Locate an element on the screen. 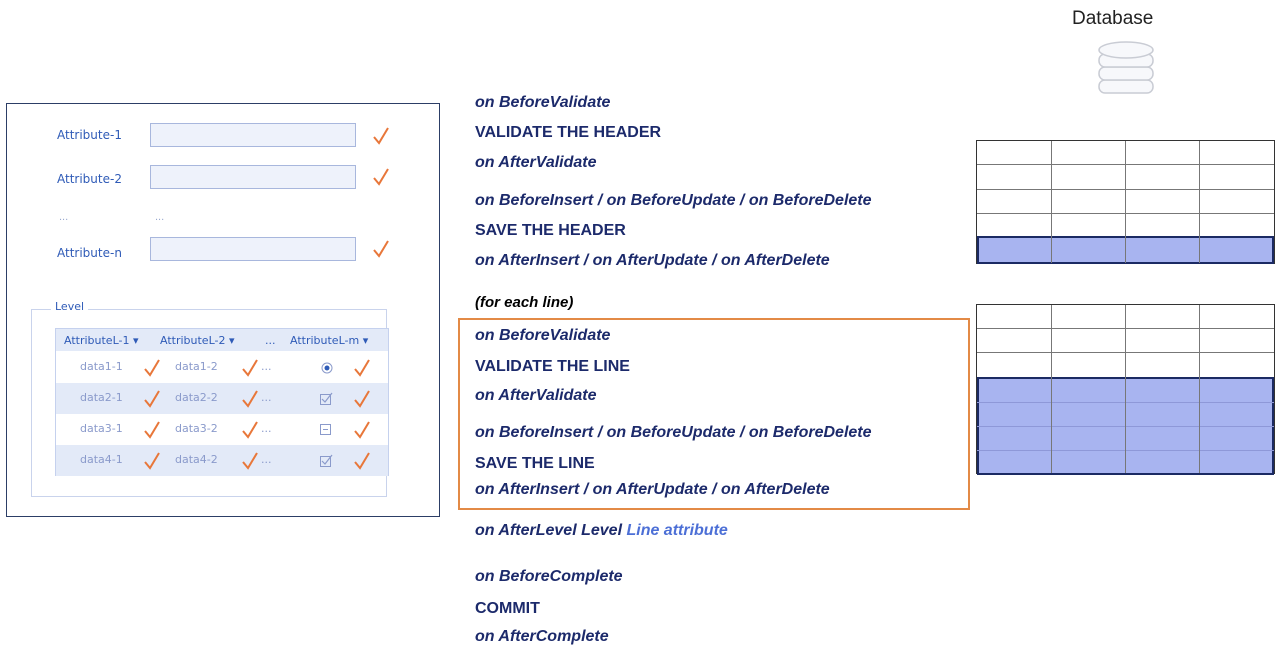  grid-cell: data3-1 is located at coordinates (101, 428).